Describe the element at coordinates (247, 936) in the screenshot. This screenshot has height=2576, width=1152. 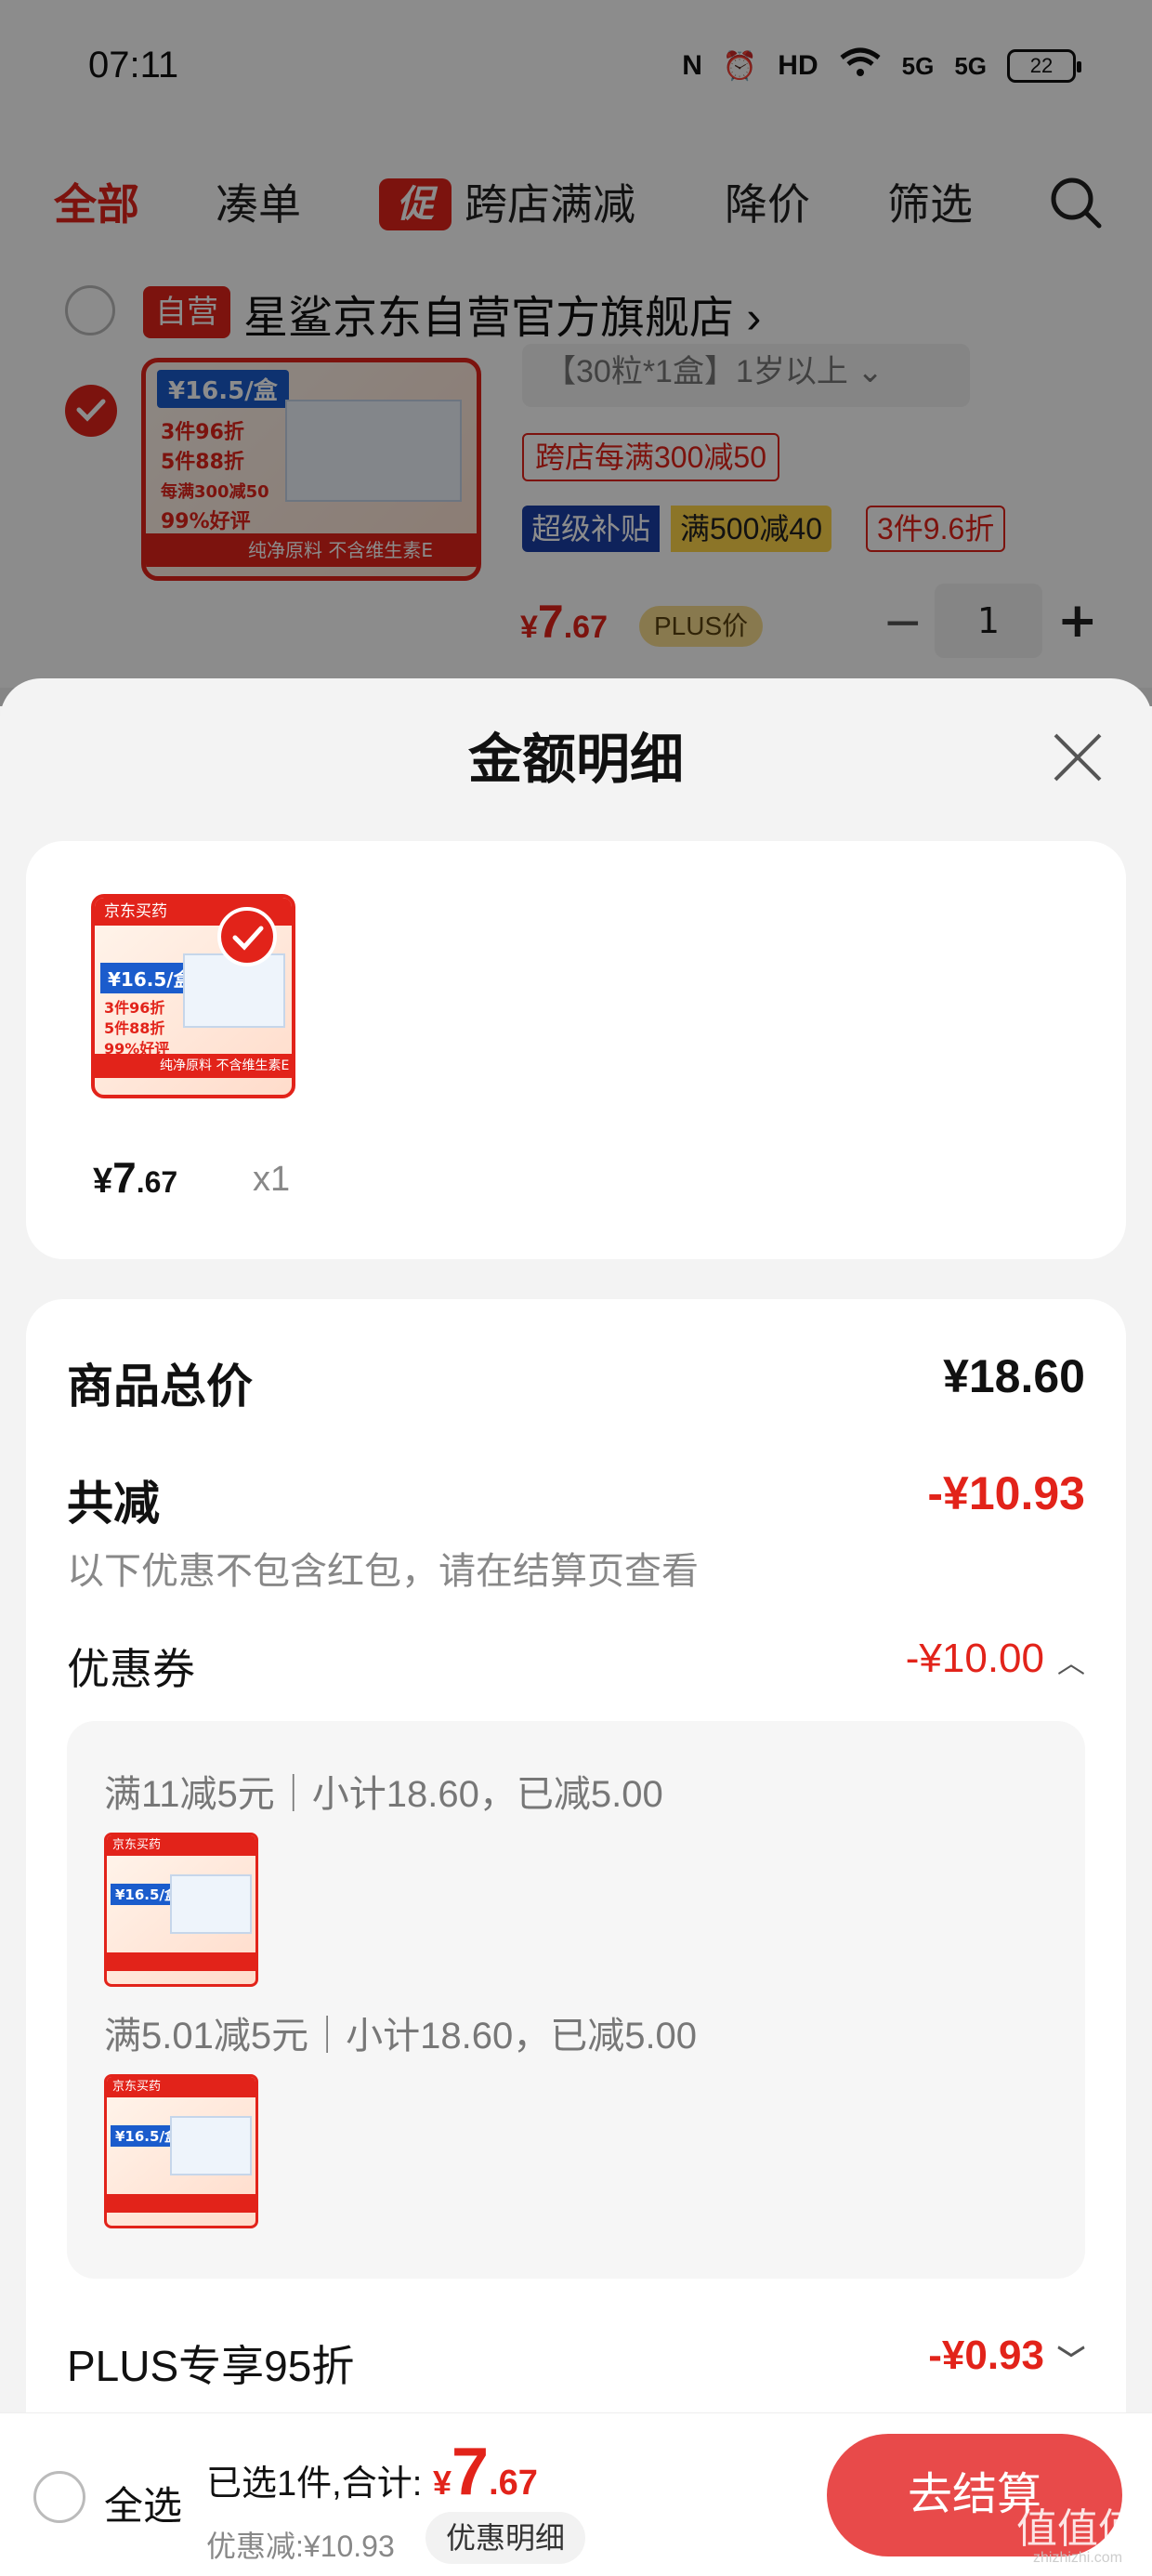
I see `check-icon` at that location.